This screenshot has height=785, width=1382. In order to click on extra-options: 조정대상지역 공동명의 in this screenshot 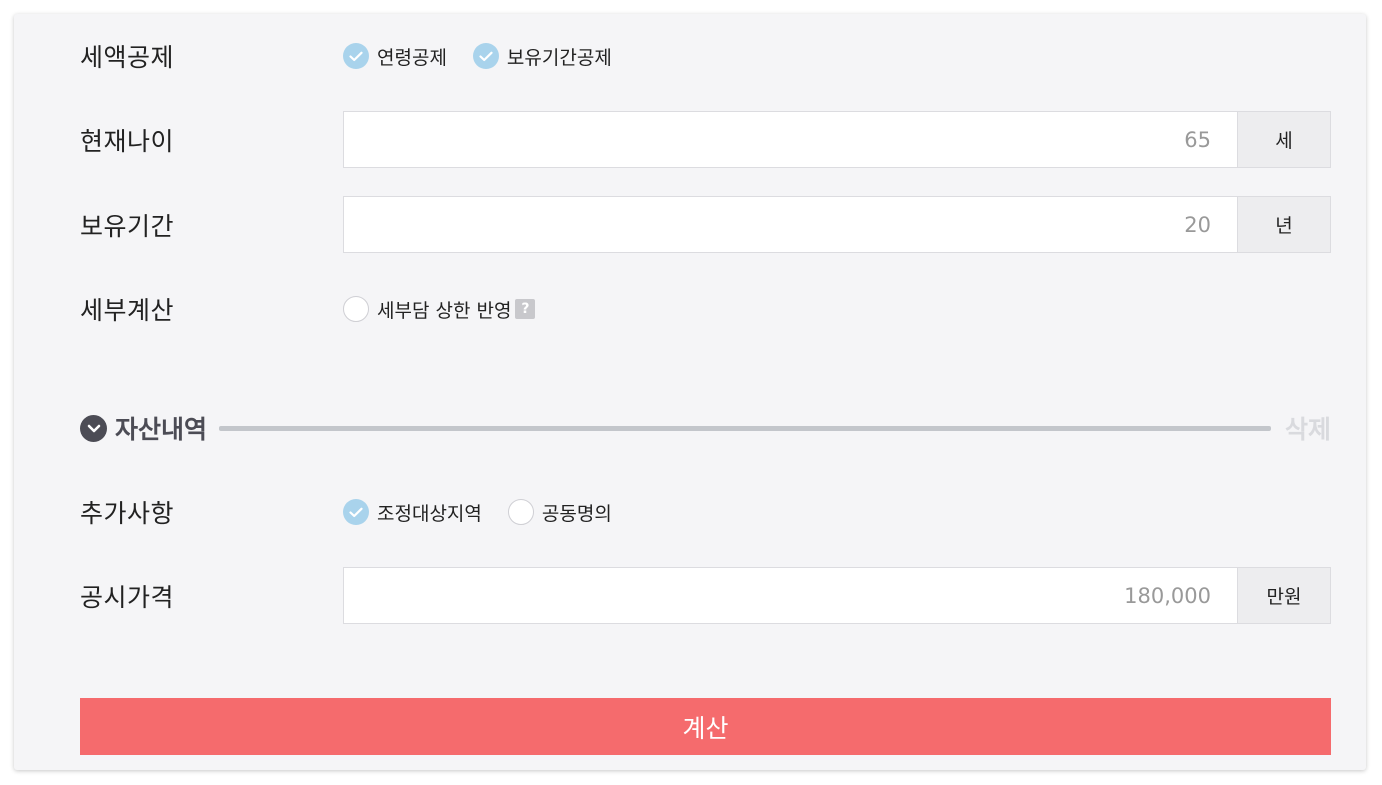, I will do `click(490, 512)`.